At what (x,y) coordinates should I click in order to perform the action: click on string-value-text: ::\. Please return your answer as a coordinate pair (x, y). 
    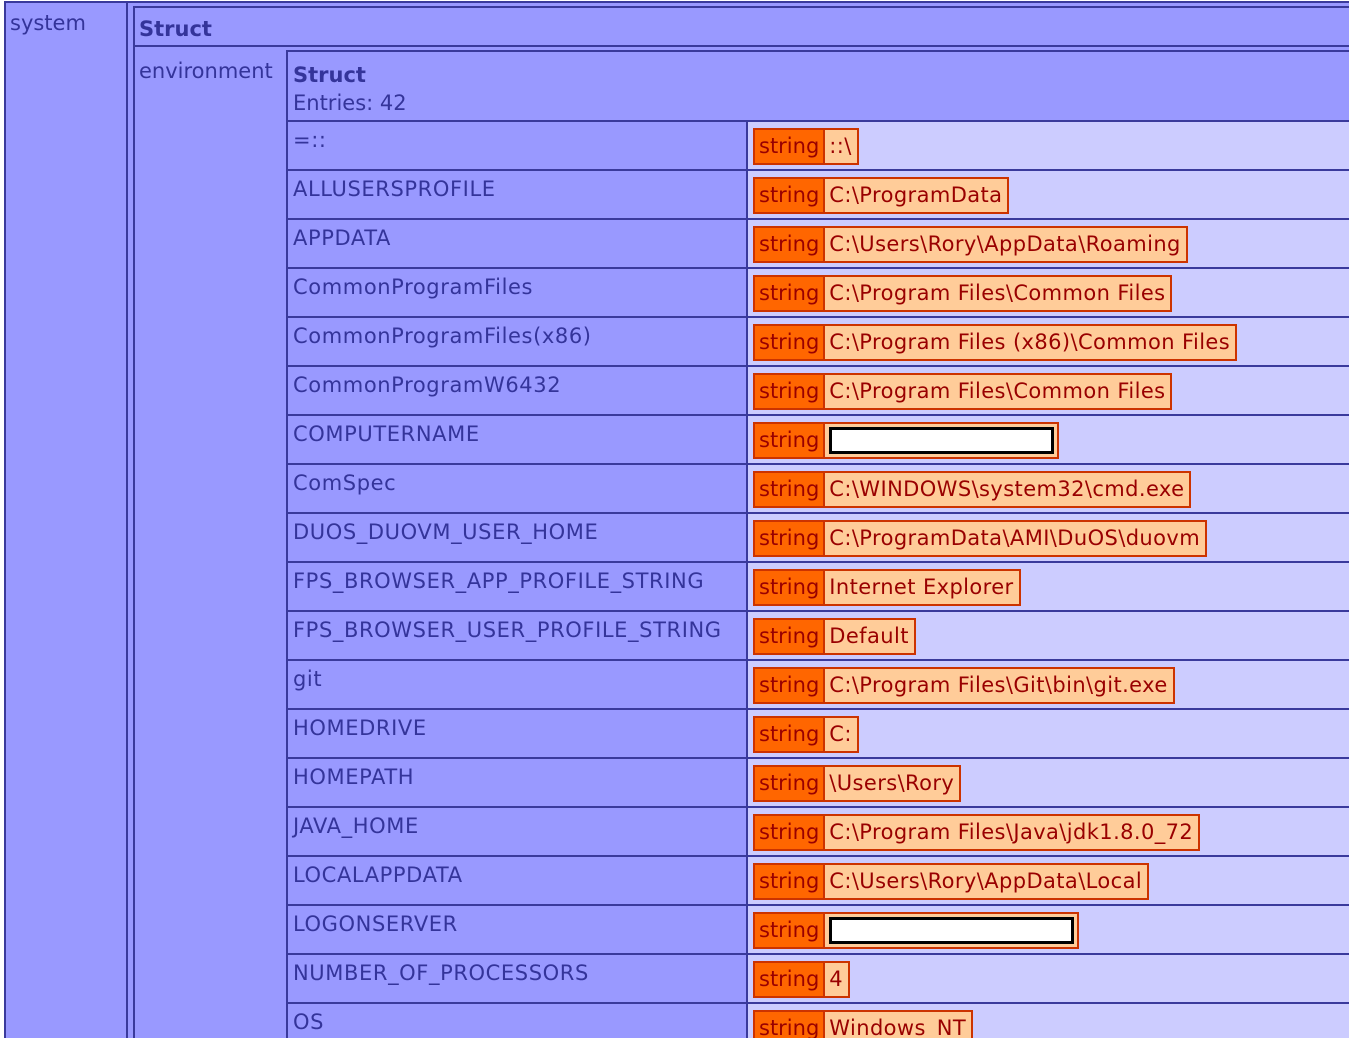
    Looking at the image, I should click on (841, 146).